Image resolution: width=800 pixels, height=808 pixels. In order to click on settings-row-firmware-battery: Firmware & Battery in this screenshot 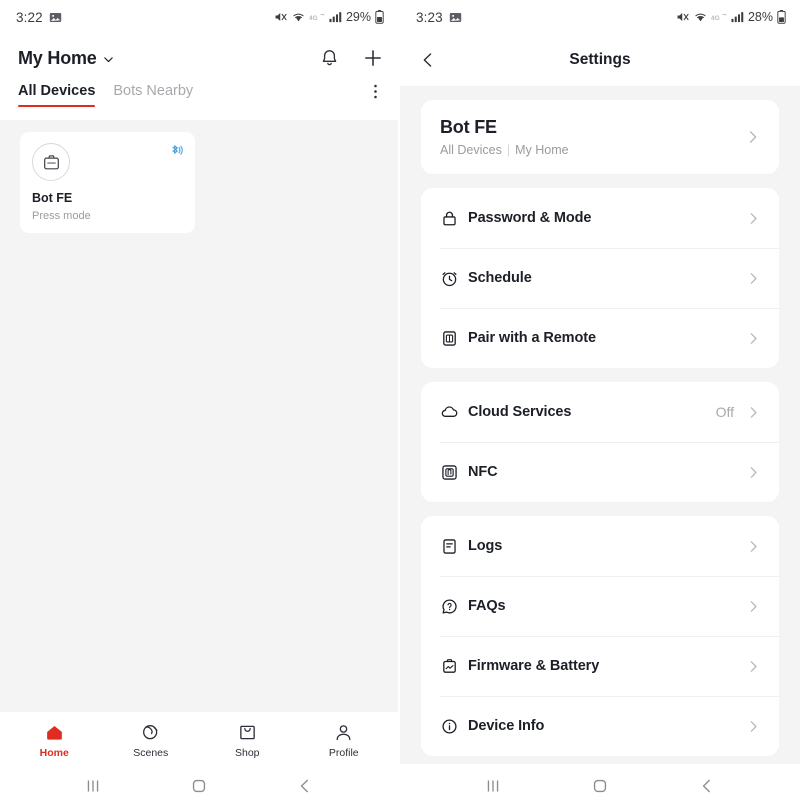, I will do `click(600, 666)`.